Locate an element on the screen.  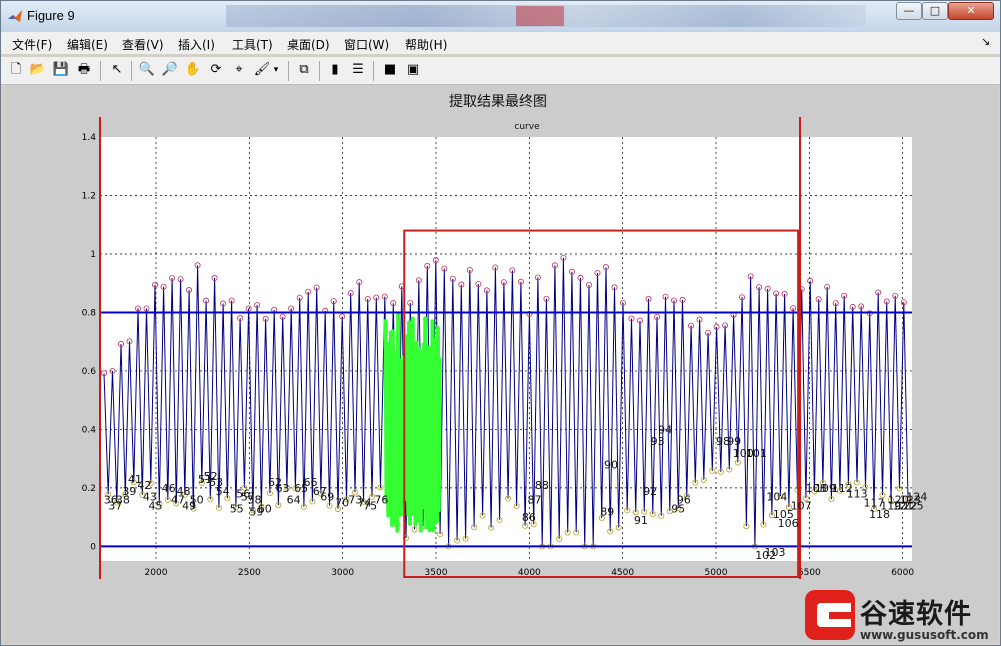
marker-label: 60 is located at coordinates (265, 508).